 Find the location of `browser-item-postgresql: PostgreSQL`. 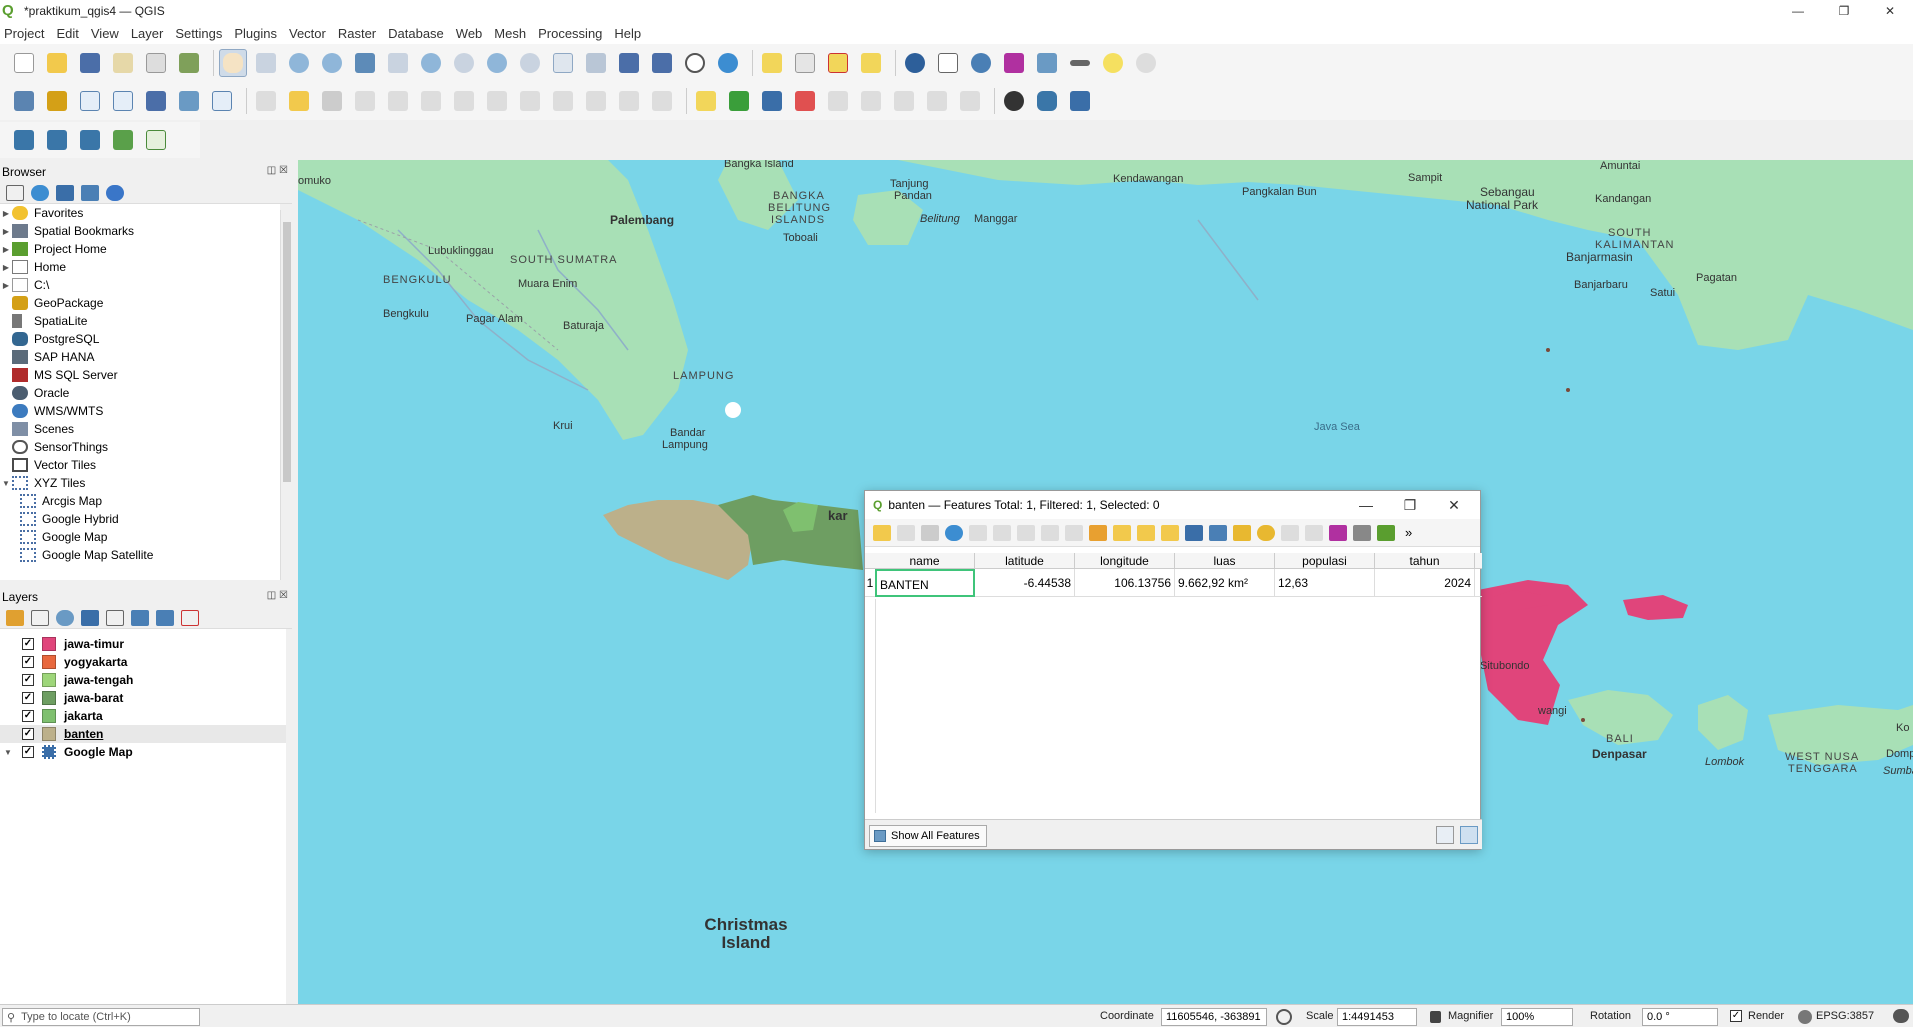

browser-item-postgresql: PostgreSQL is located at coordinates (140, 339).